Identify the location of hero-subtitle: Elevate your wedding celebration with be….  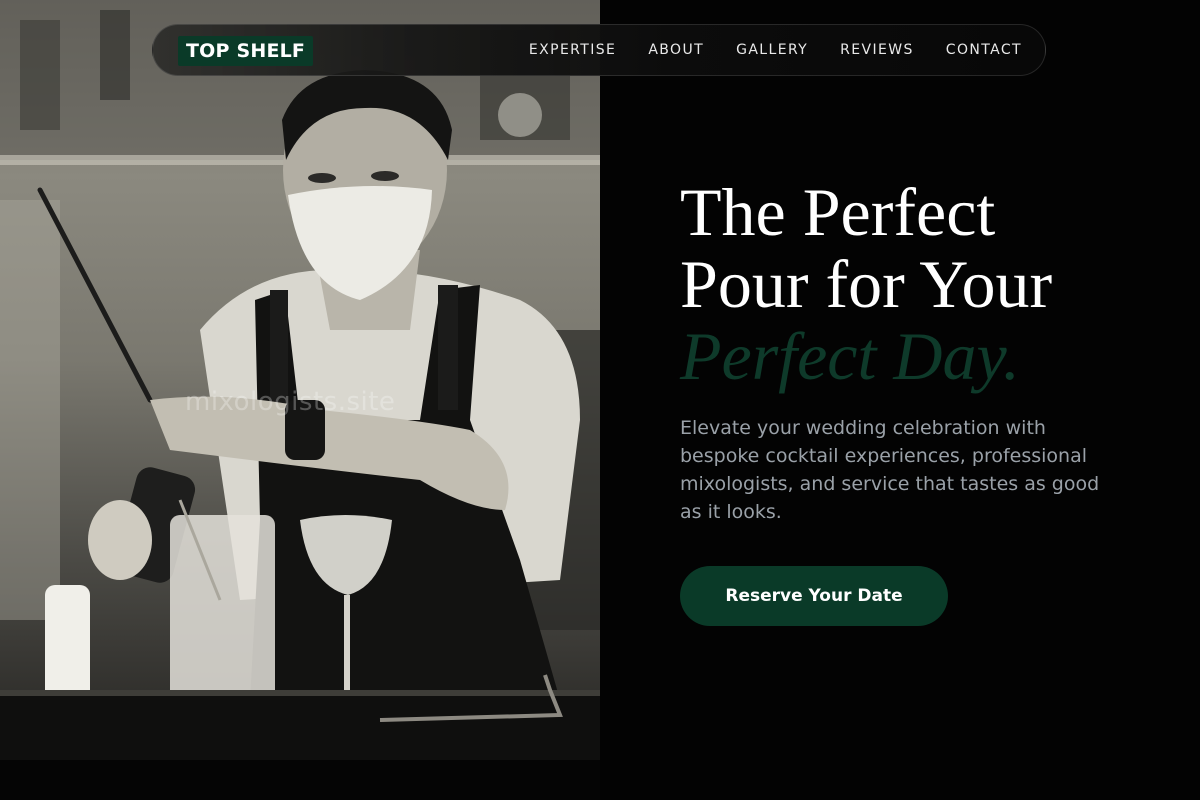
(890, 470).